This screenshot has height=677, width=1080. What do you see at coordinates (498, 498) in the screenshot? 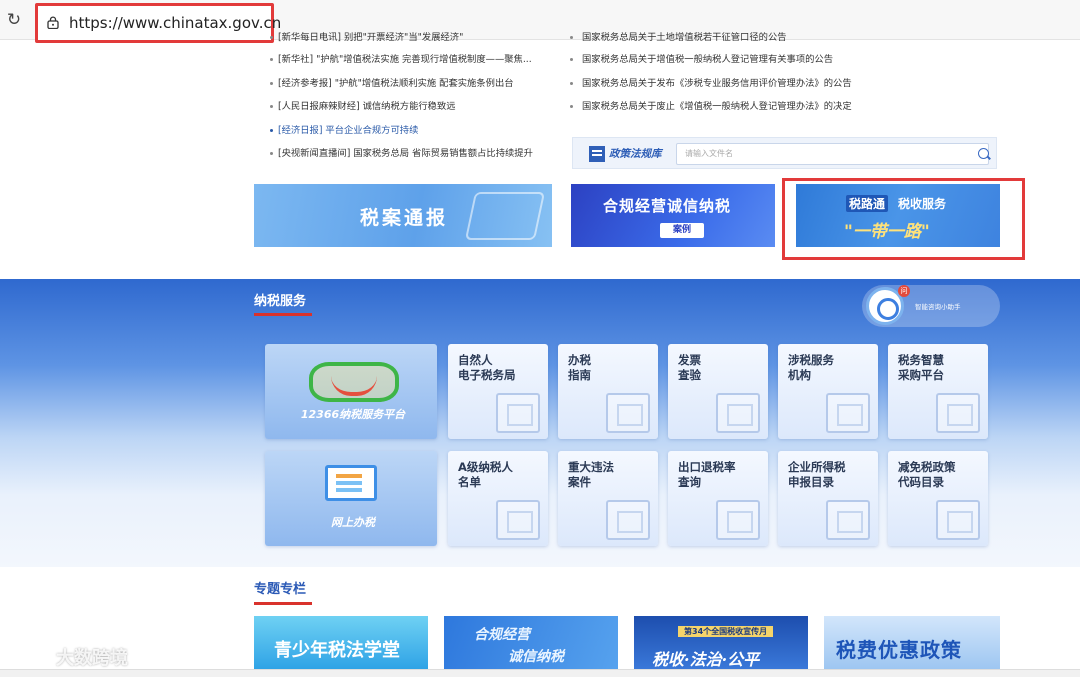
I see `service-card: A级纳税人 名单` at bounding box center [498, 498].